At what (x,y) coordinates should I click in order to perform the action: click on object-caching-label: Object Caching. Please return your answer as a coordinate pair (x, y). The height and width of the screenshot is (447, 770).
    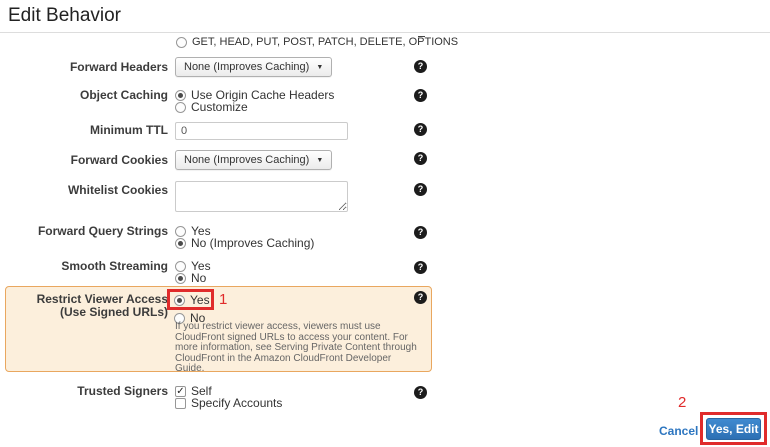
    Looking at the image, I should click on (123, 95).